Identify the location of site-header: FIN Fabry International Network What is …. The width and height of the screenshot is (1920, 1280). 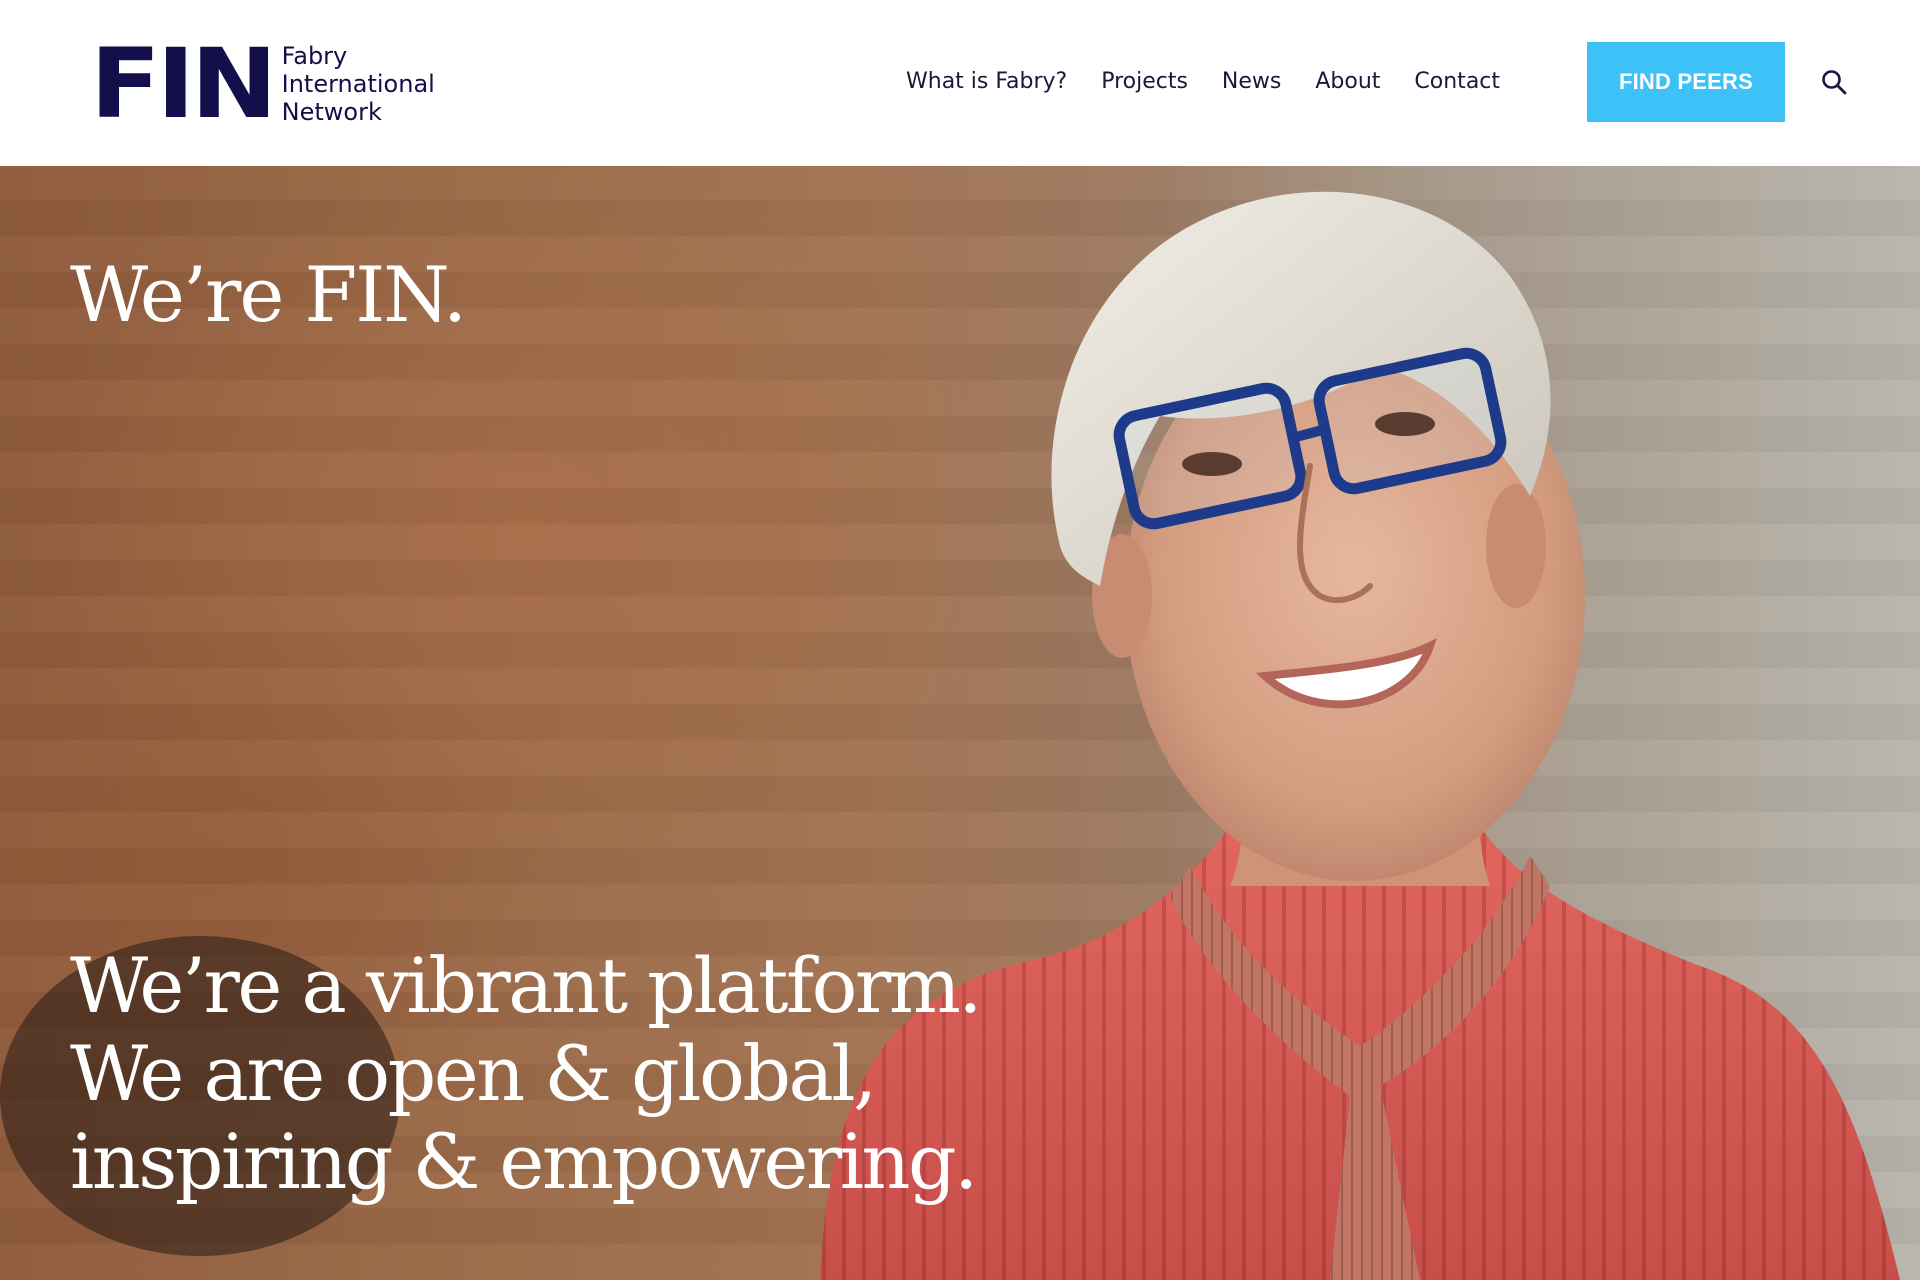
(960, 83).